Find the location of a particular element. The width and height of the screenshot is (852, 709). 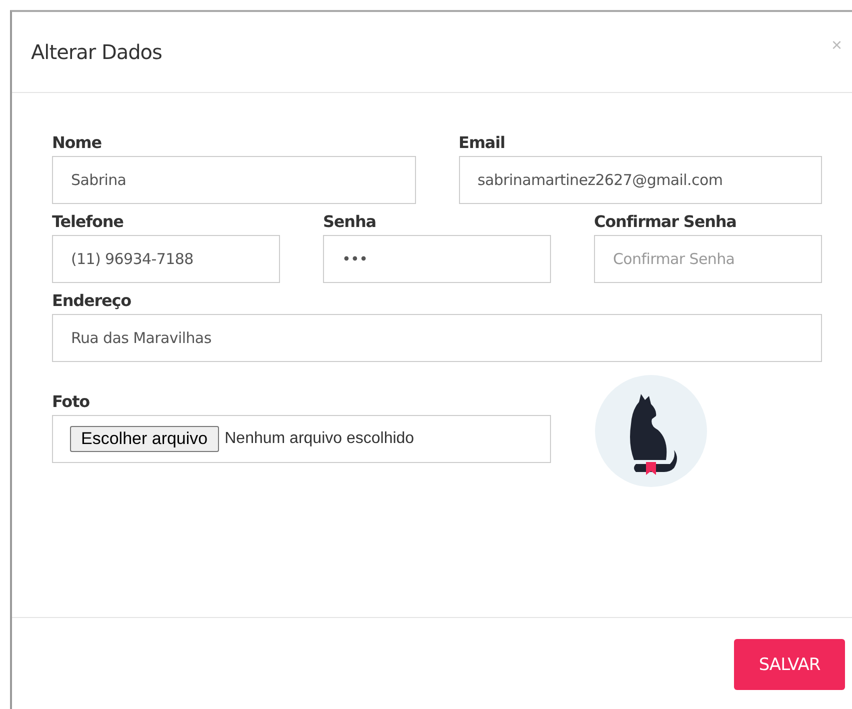

field-label: Confirmar Senha is located at coordinates (666, 221).